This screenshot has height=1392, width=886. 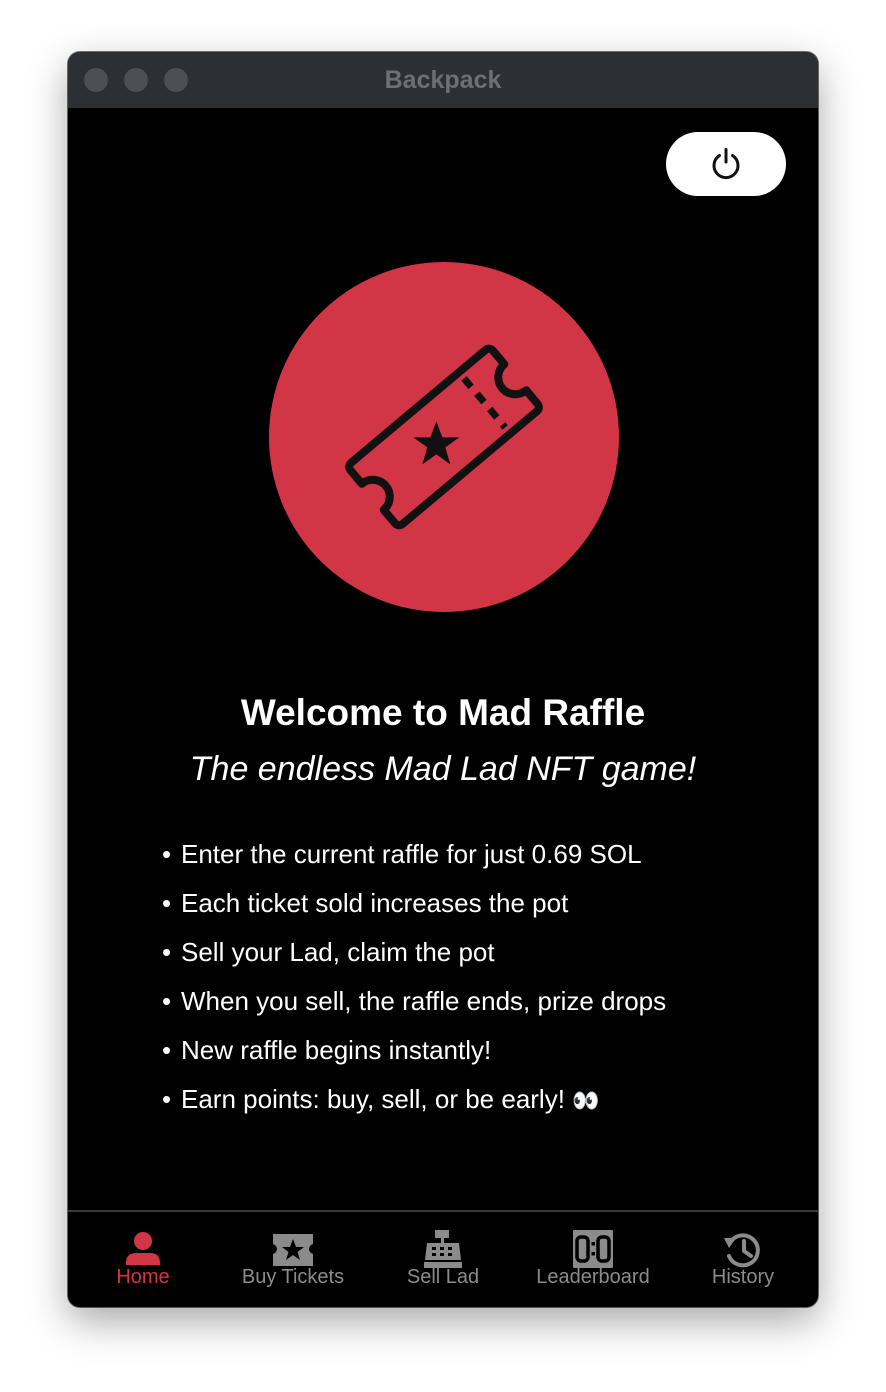 I want to click on tab-home: Home, so click(x=143, y=1259).